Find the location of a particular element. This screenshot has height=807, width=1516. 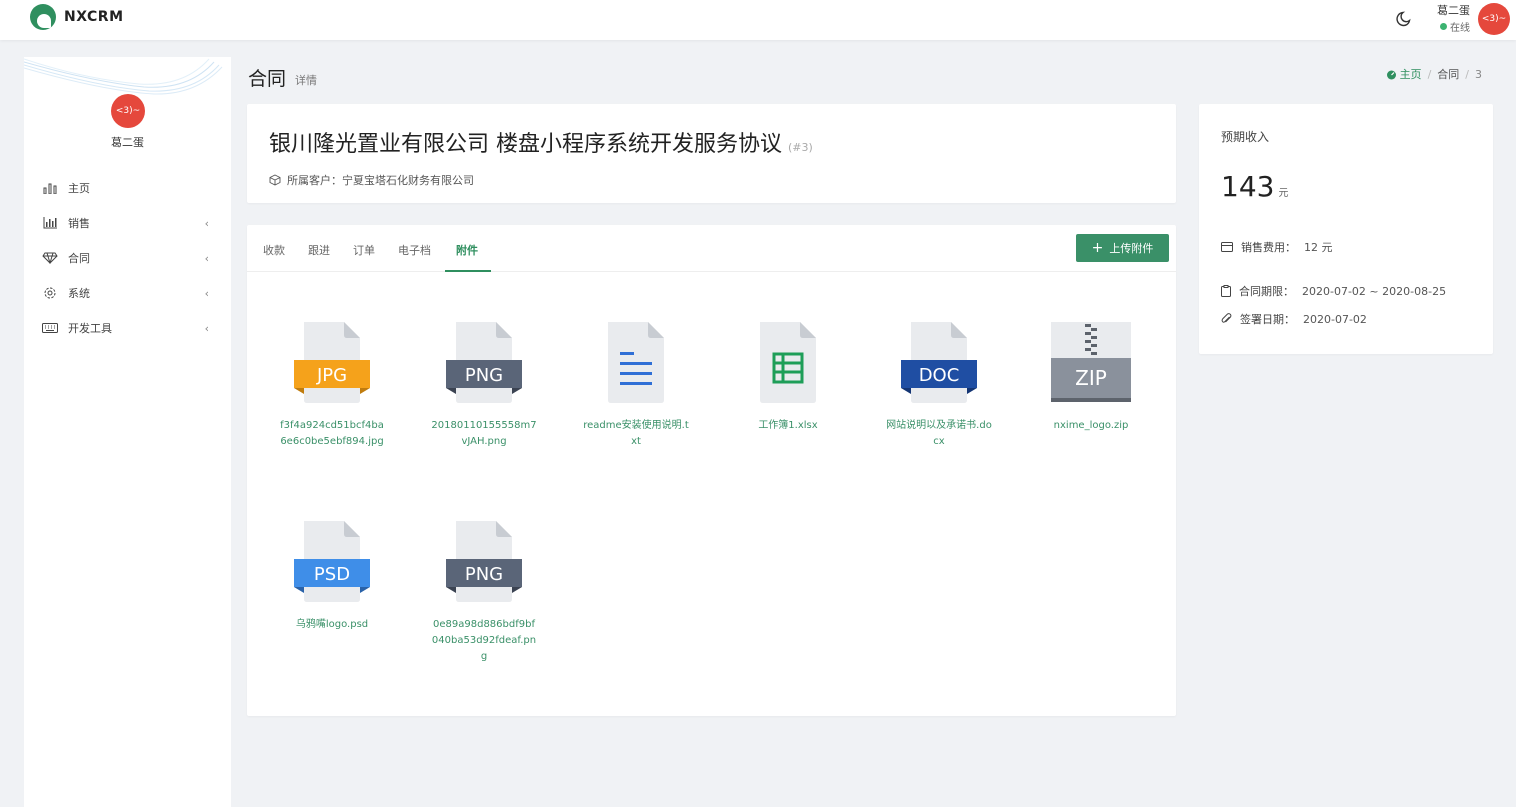

file-item: readme安装使用说明.txt is located at coordinates (636, 386).